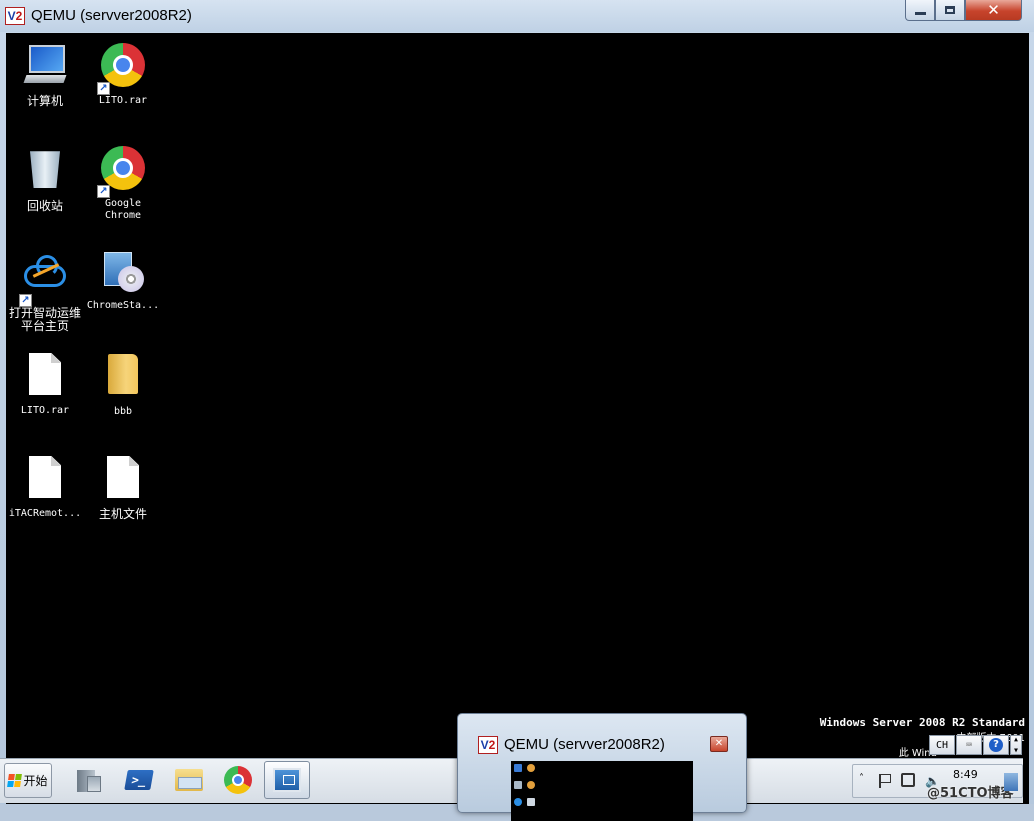 This screenshot has width=1034, height=821. Describe the element at coordinates (908, 780) in the screenshot. I see `network-icon` at that location.